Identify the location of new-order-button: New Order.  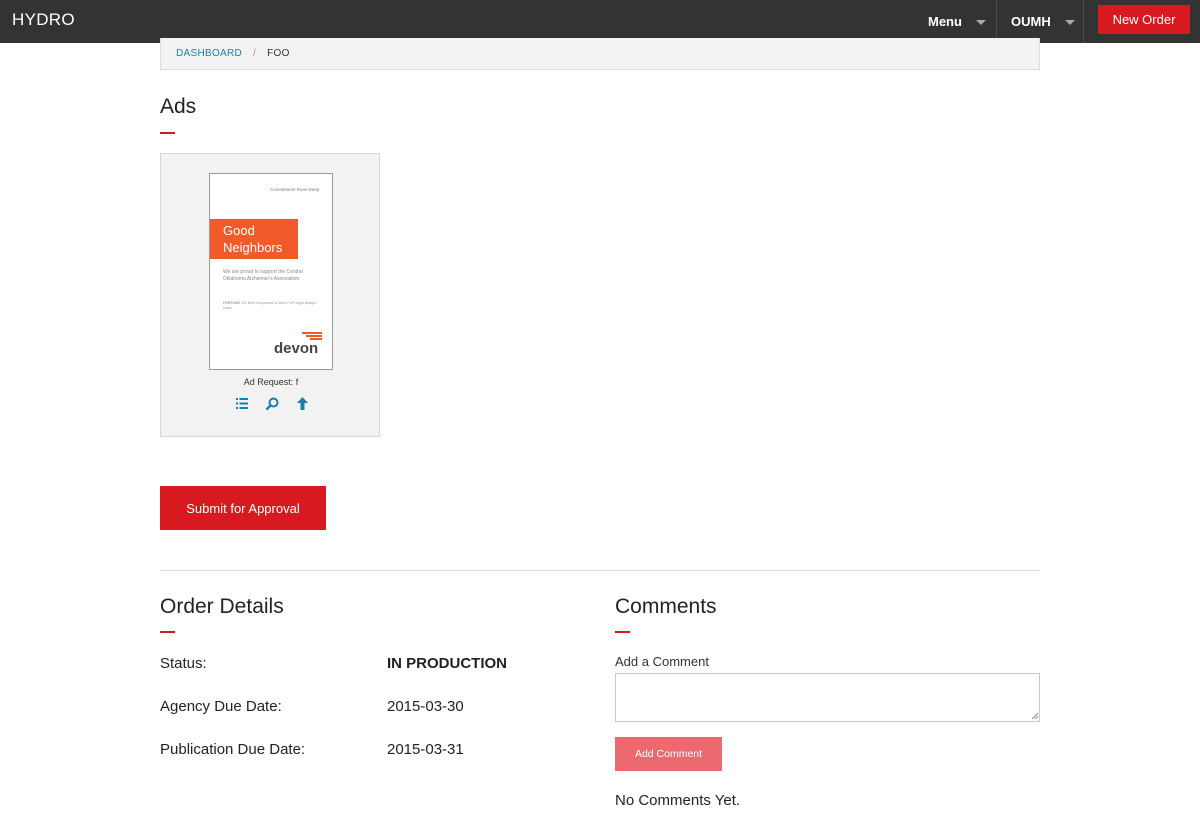
(1144, 19).